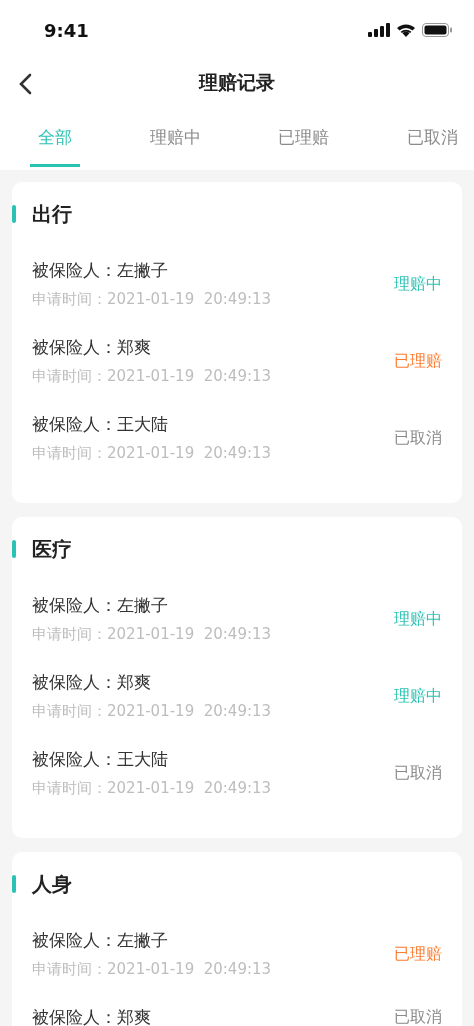 This screenshot has height=1026, width=474. I want to click on status-time: 9:41, so click(66, 30).